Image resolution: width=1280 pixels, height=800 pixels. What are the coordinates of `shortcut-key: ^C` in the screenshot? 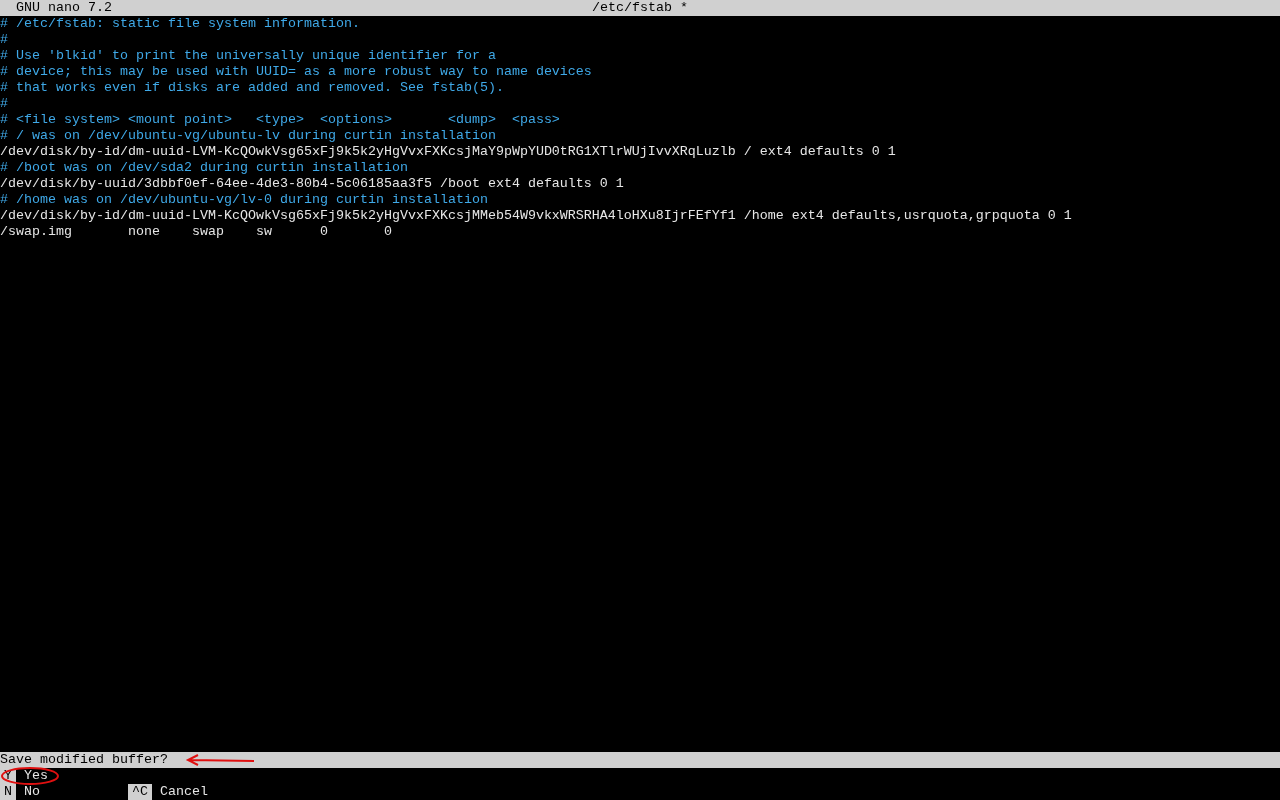 It's located at (140, 792).